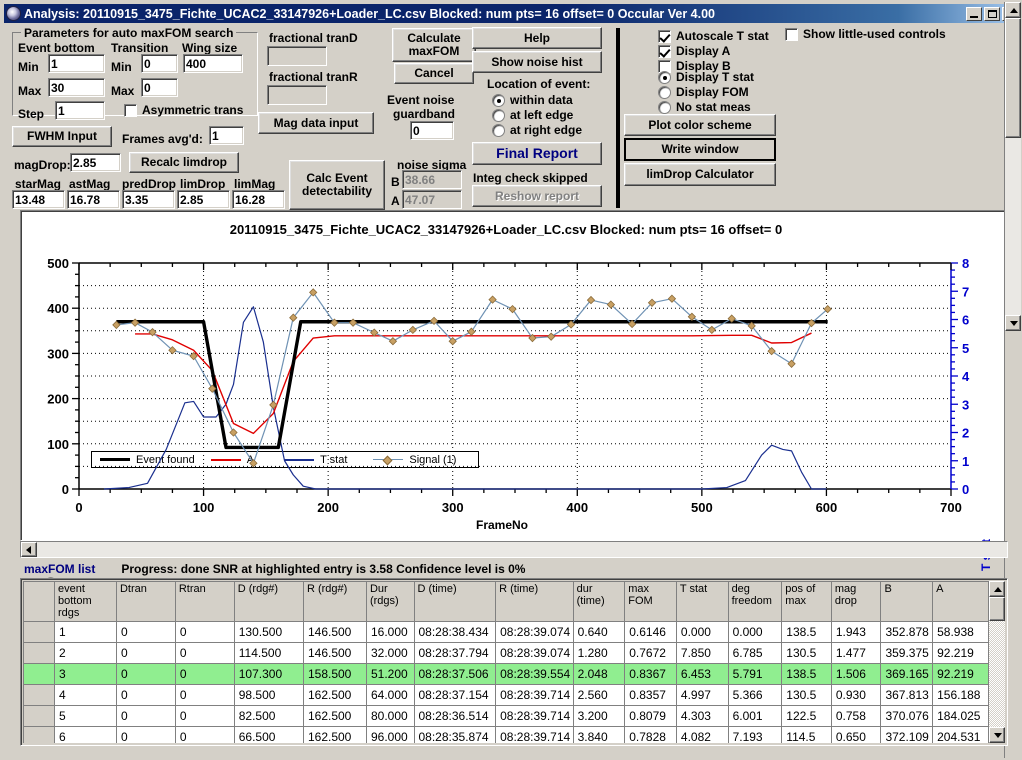 Image resolution: width=1022 pixels, height=760 pixels. Describe the element at coordinates (390, 653) in the screenshot. I see `table-cell: 32.000` at that location.